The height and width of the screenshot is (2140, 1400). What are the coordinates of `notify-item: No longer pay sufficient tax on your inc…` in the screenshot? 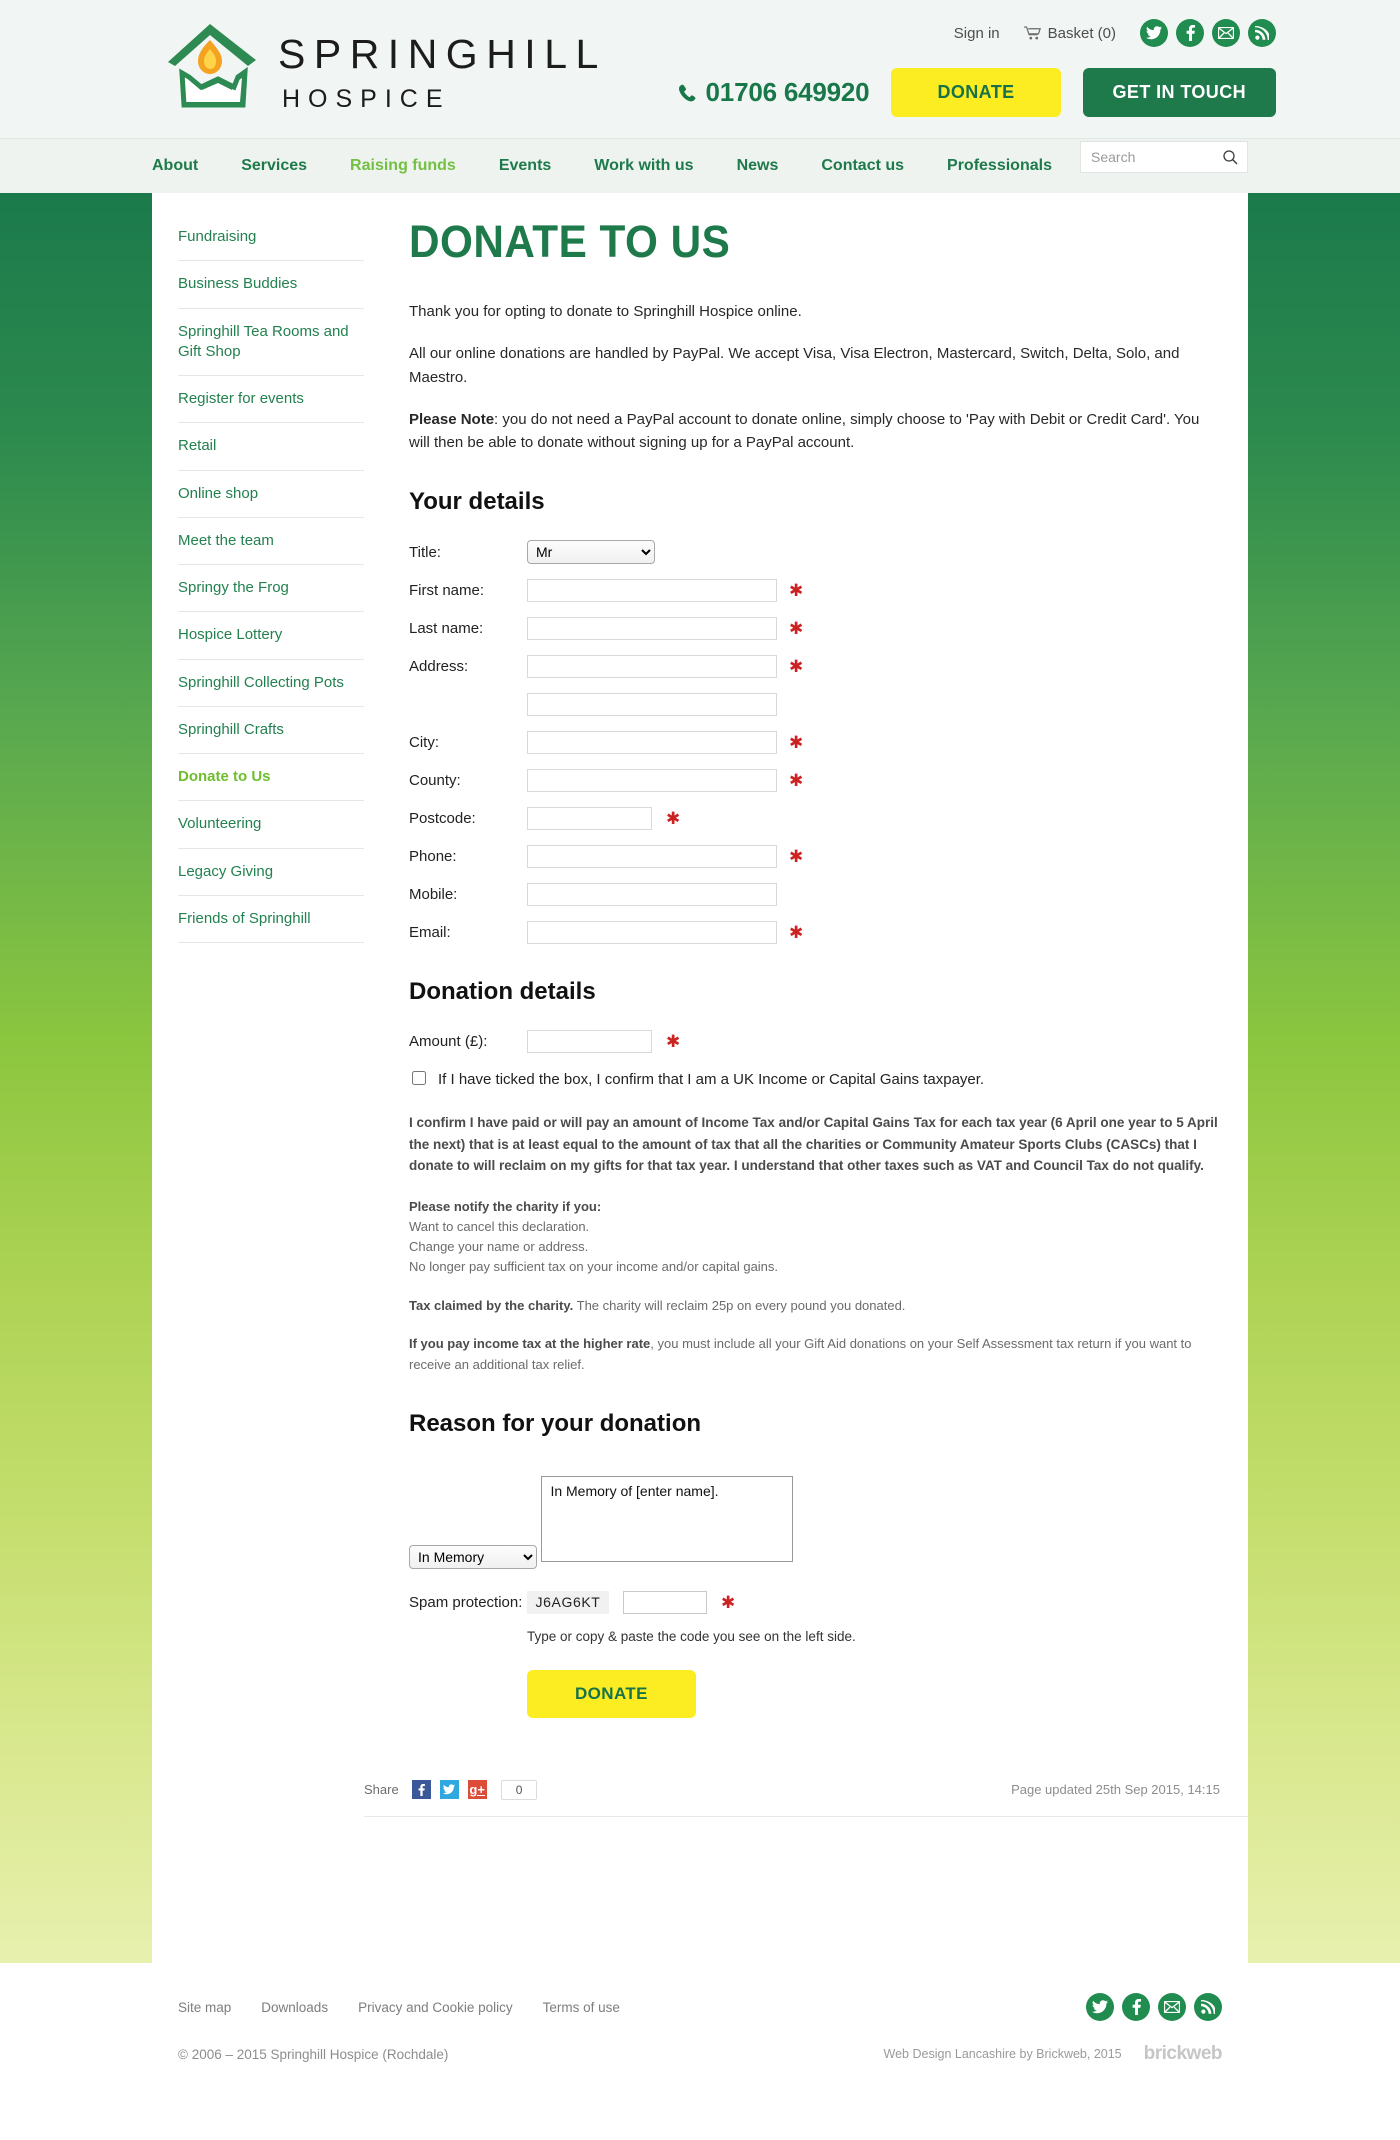 It's located at (594, 1267).